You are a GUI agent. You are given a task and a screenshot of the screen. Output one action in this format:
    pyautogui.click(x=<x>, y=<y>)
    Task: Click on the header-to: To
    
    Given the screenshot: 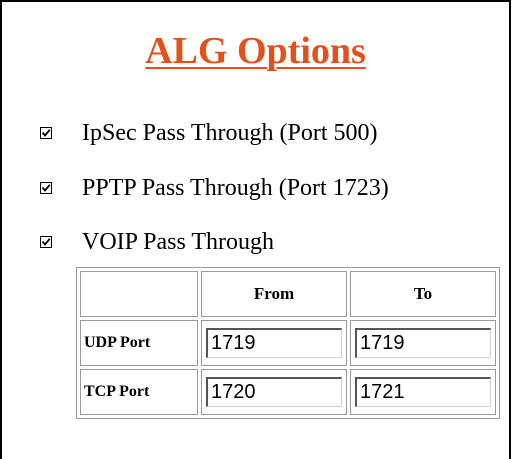 What is the action you would take?
    pyautogui.click(x=423, y=294)
    